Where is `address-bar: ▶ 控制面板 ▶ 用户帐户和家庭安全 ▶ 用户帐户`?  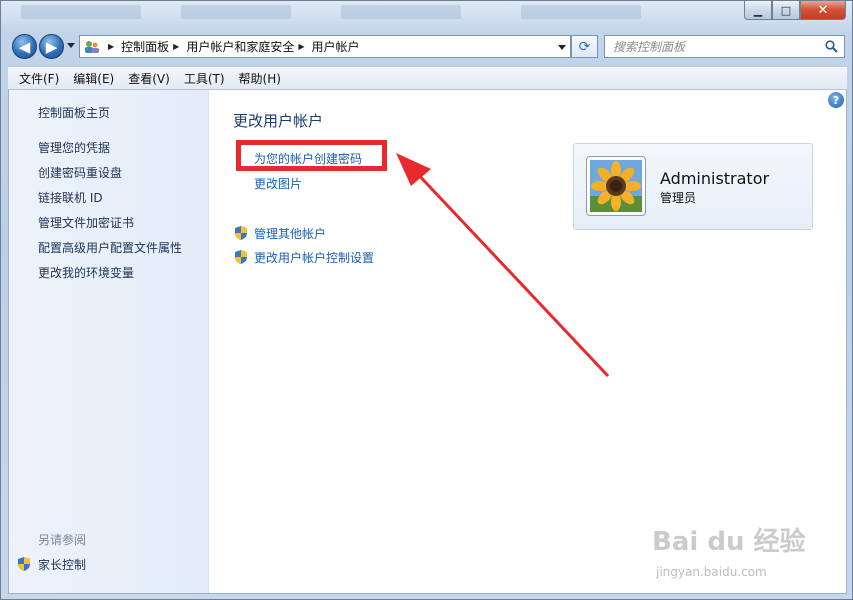 address-bar: ▶ 控制面板 ▶ 用户帐户和家庭安全 ▶ 用户帐户 is located at coordinates (325, 46).